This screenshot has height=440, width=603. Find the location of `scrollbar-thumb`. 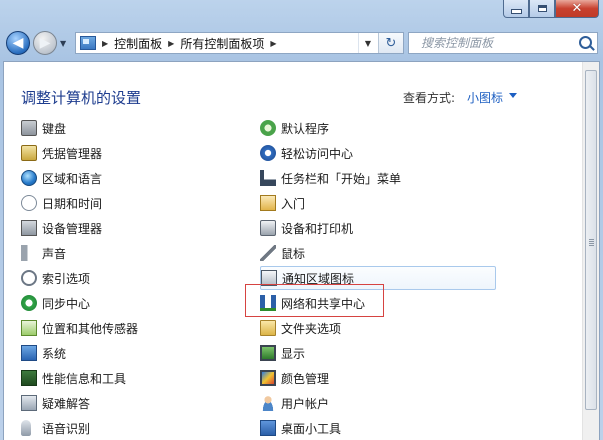

scrollbar-thumb is located at coordinates (591, 240).